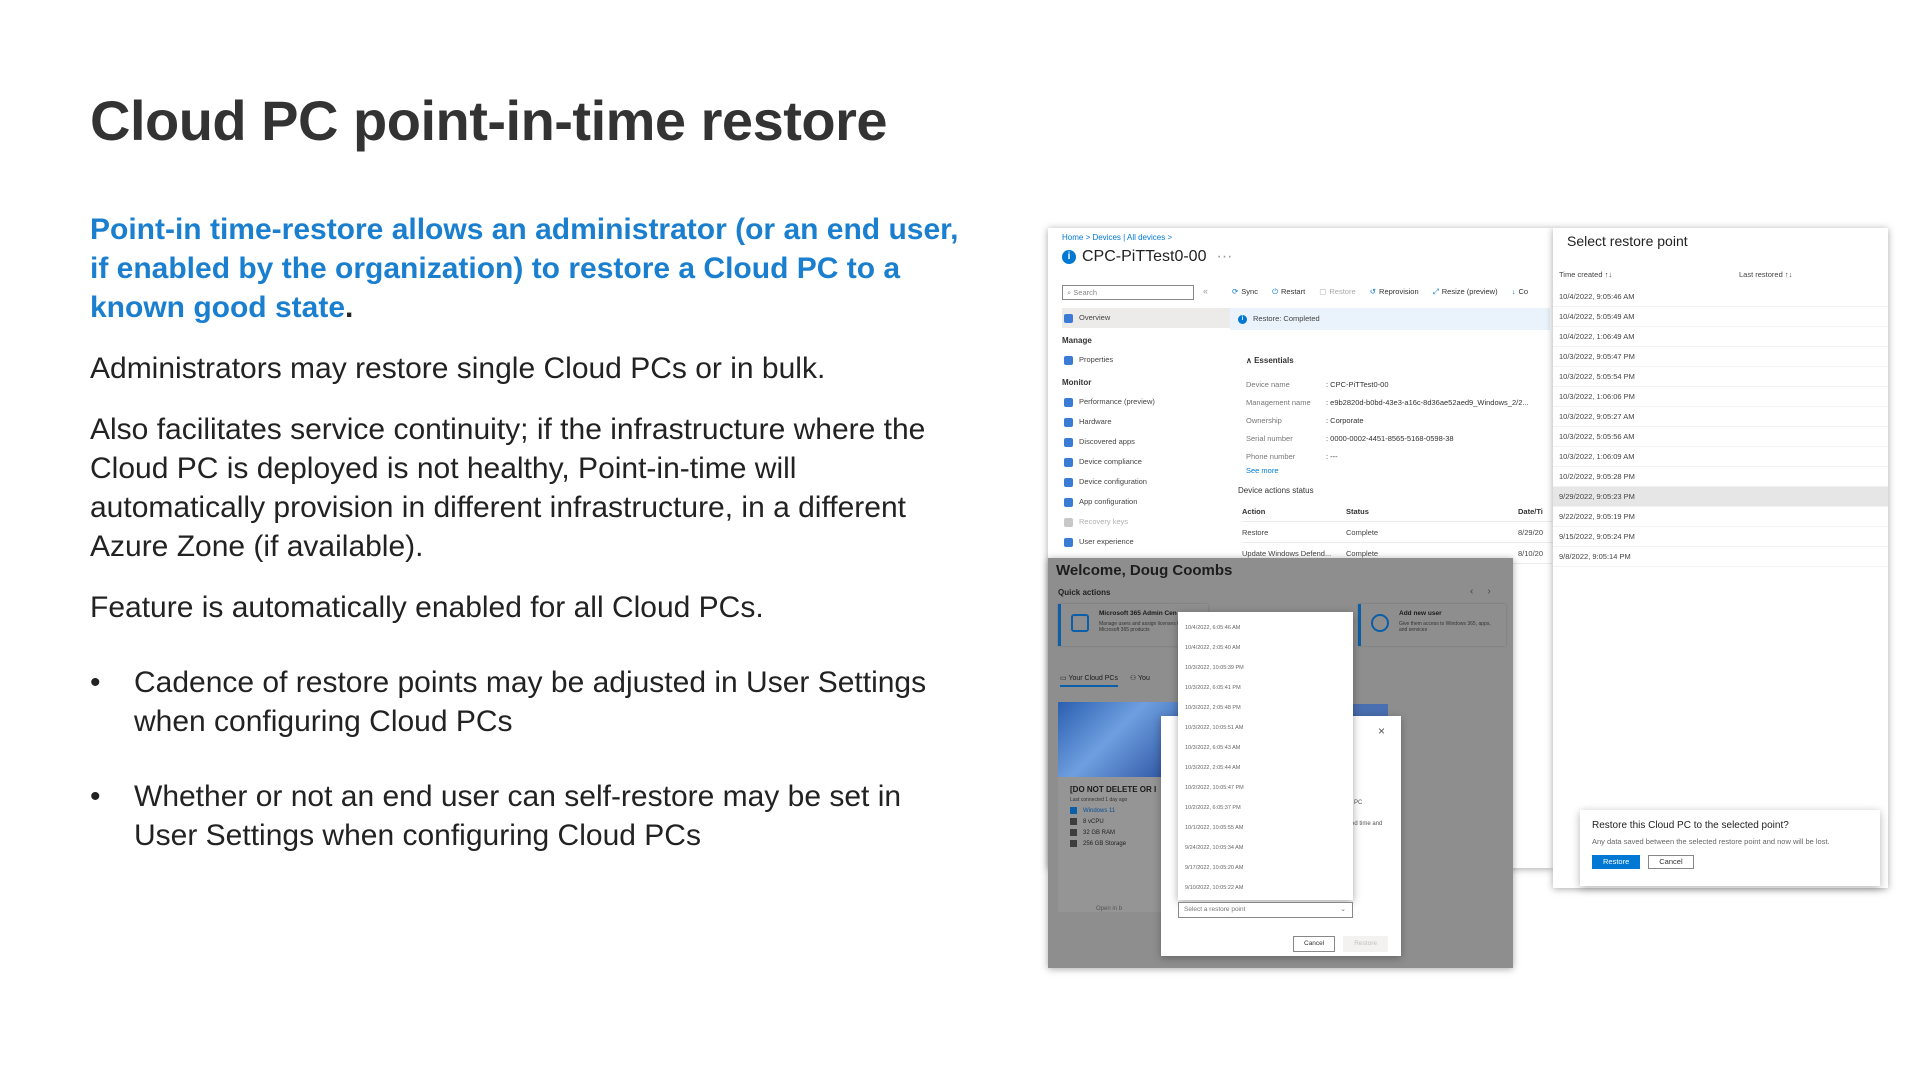  I want to click on restore-point-row: 10/4/2022, 1:06:49 AM, so click(1720, 337).